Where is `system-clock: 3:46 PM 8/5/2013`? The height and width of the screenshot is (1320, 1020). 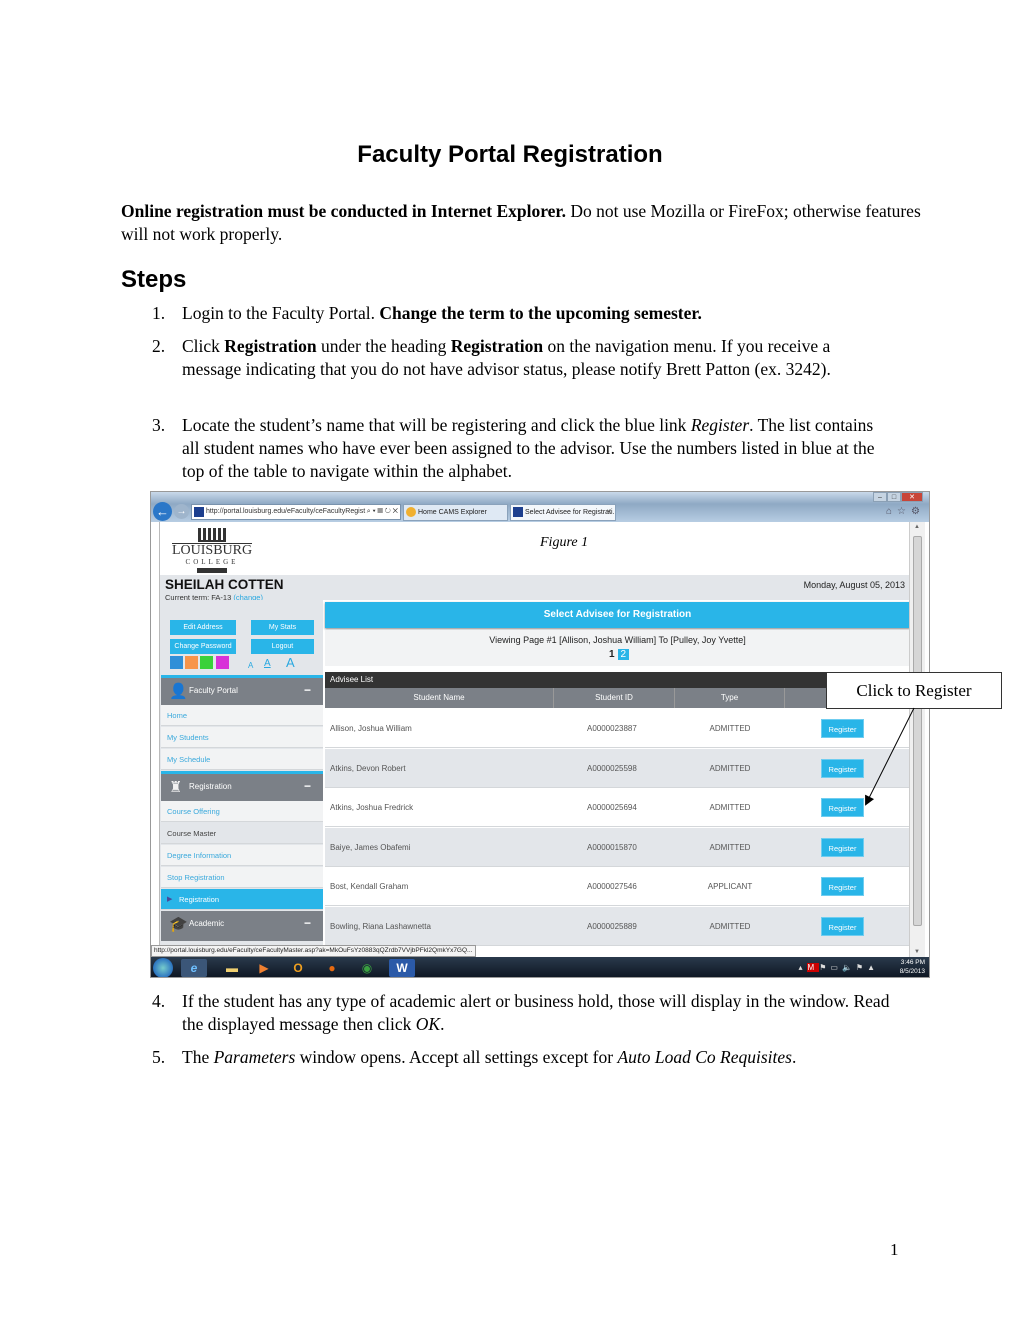 system-clock: 3:46 PM 8/5/2013 is located at coordinates (912, 967).